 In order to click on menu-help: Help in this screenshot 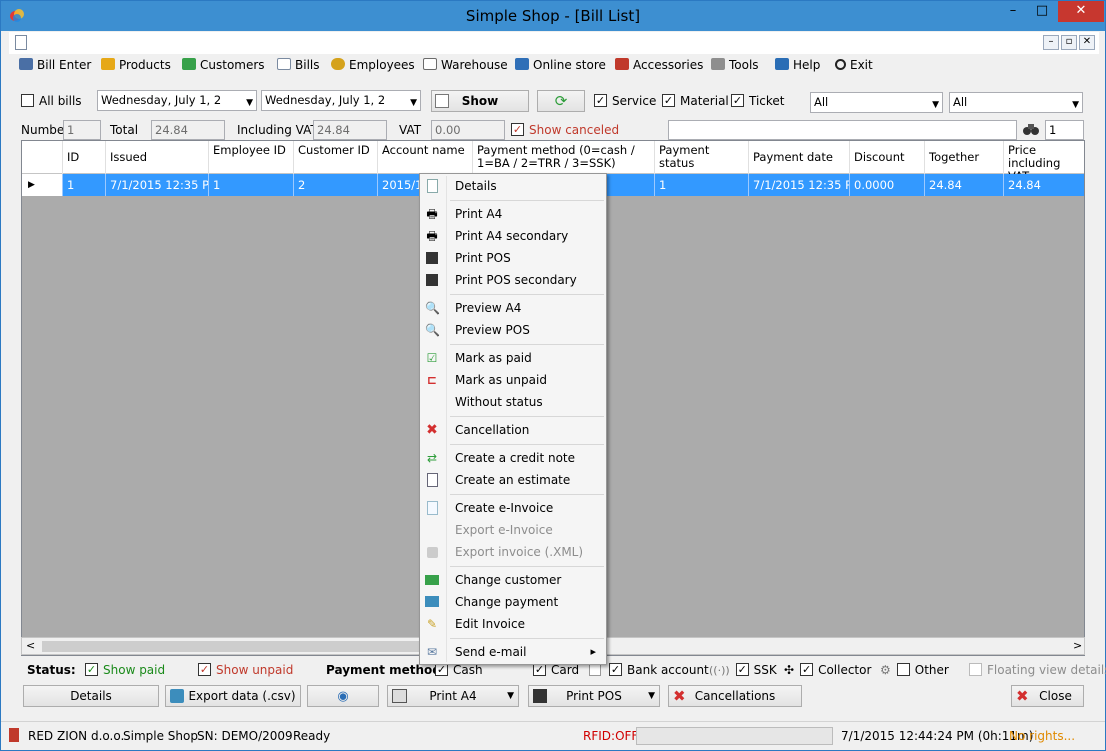, I will do `click(797, 65)`.